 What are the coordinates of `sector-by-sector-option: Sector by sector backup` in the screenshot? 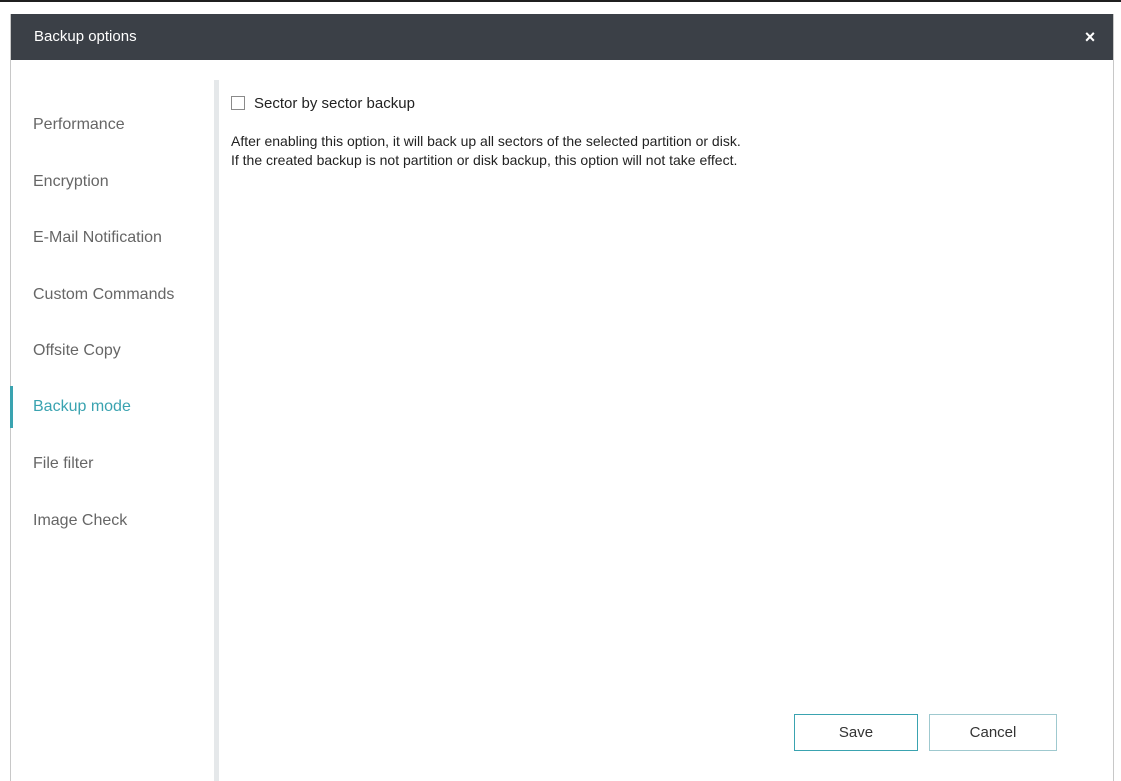 It's located at (323, 103).